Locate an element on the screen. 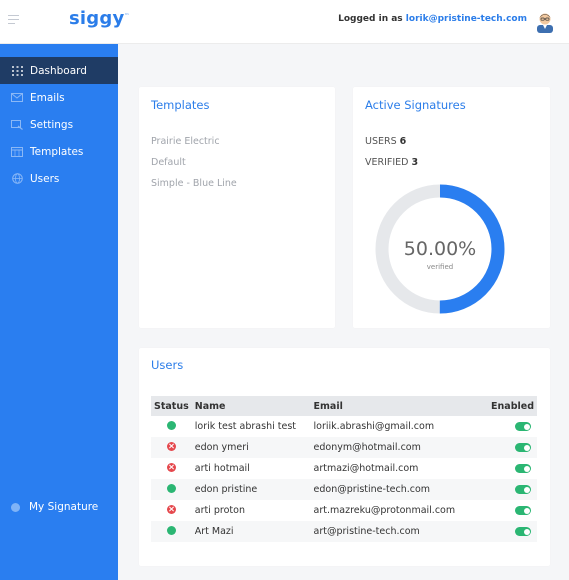 The height and width of the screenshot is (580, 569). grid-icon is located at coordinates (17, 70).